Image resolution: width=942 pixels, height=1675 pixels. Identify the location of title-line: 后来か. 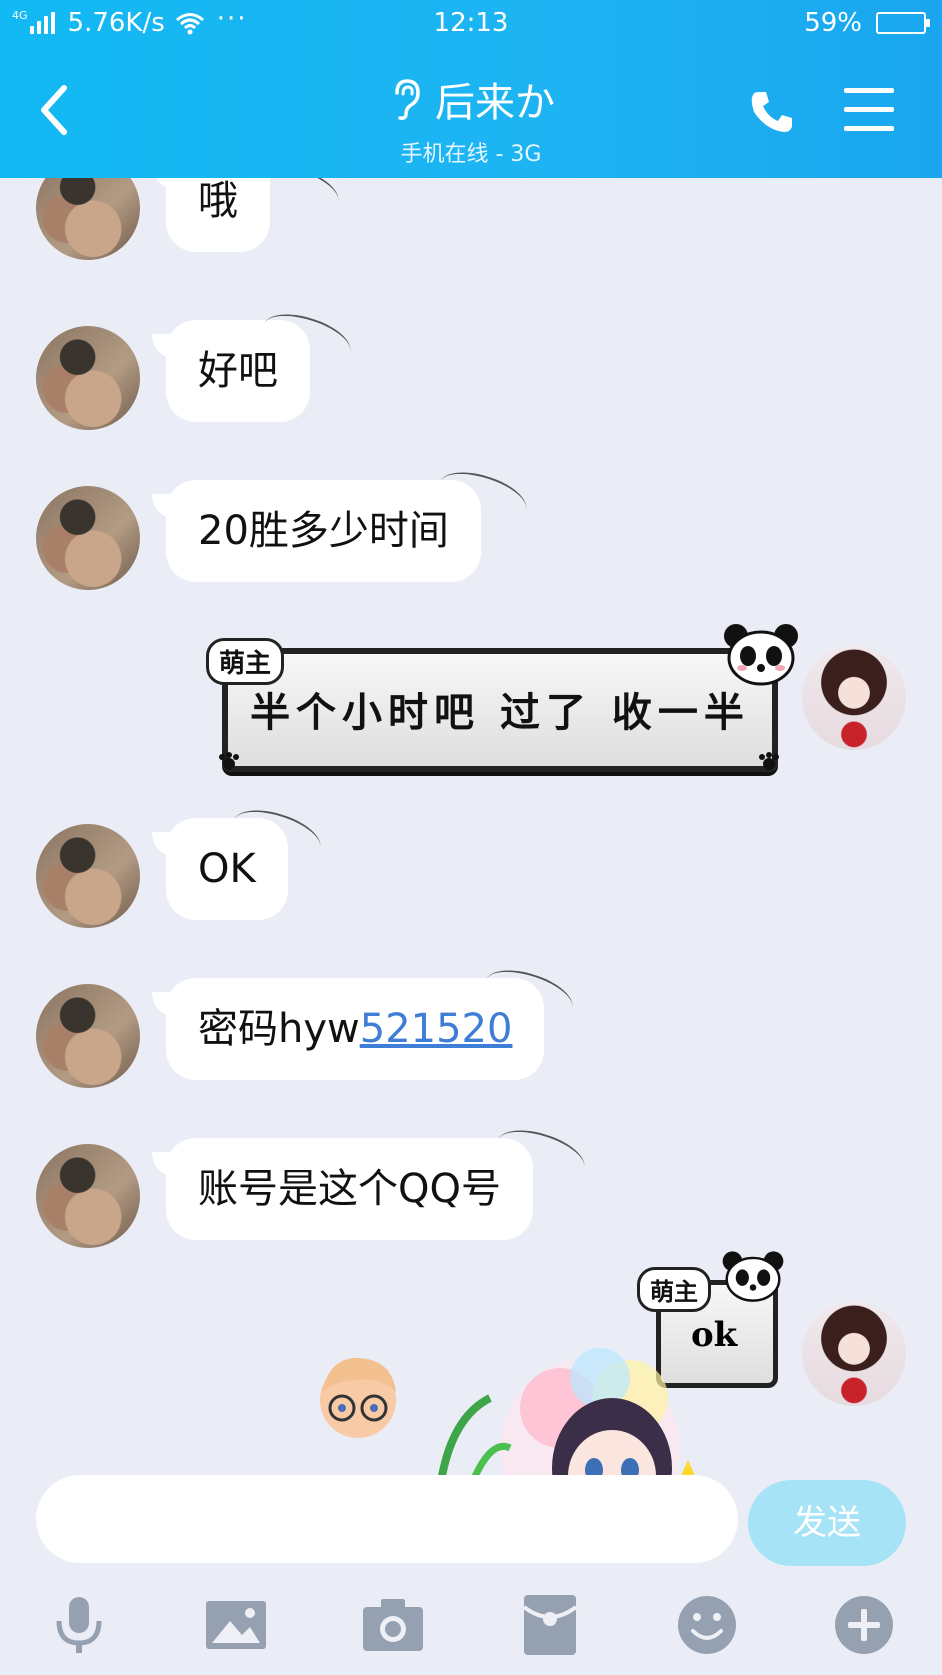
(471, 99).